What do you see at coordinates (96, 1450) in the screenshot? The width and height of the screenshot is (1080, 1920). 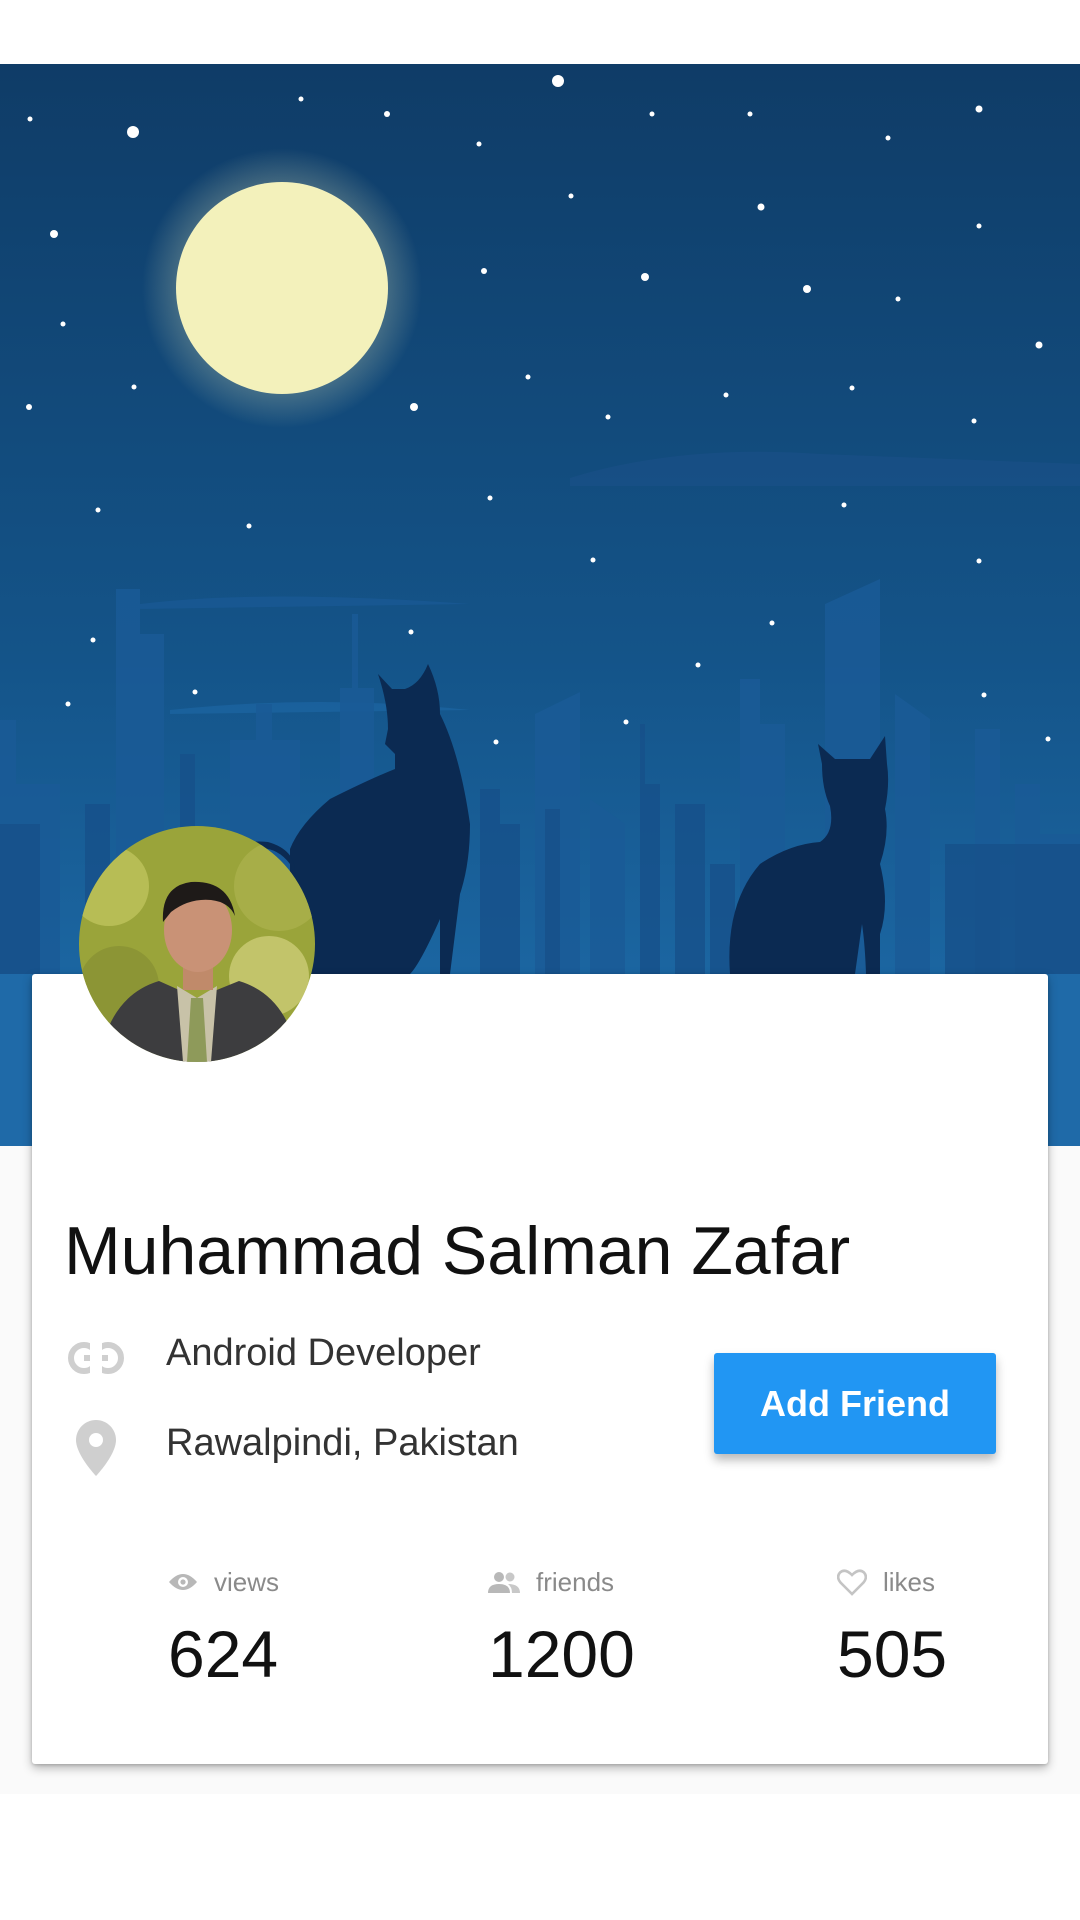 I see `location-pin-icon` at bounding box center [96, 1450].